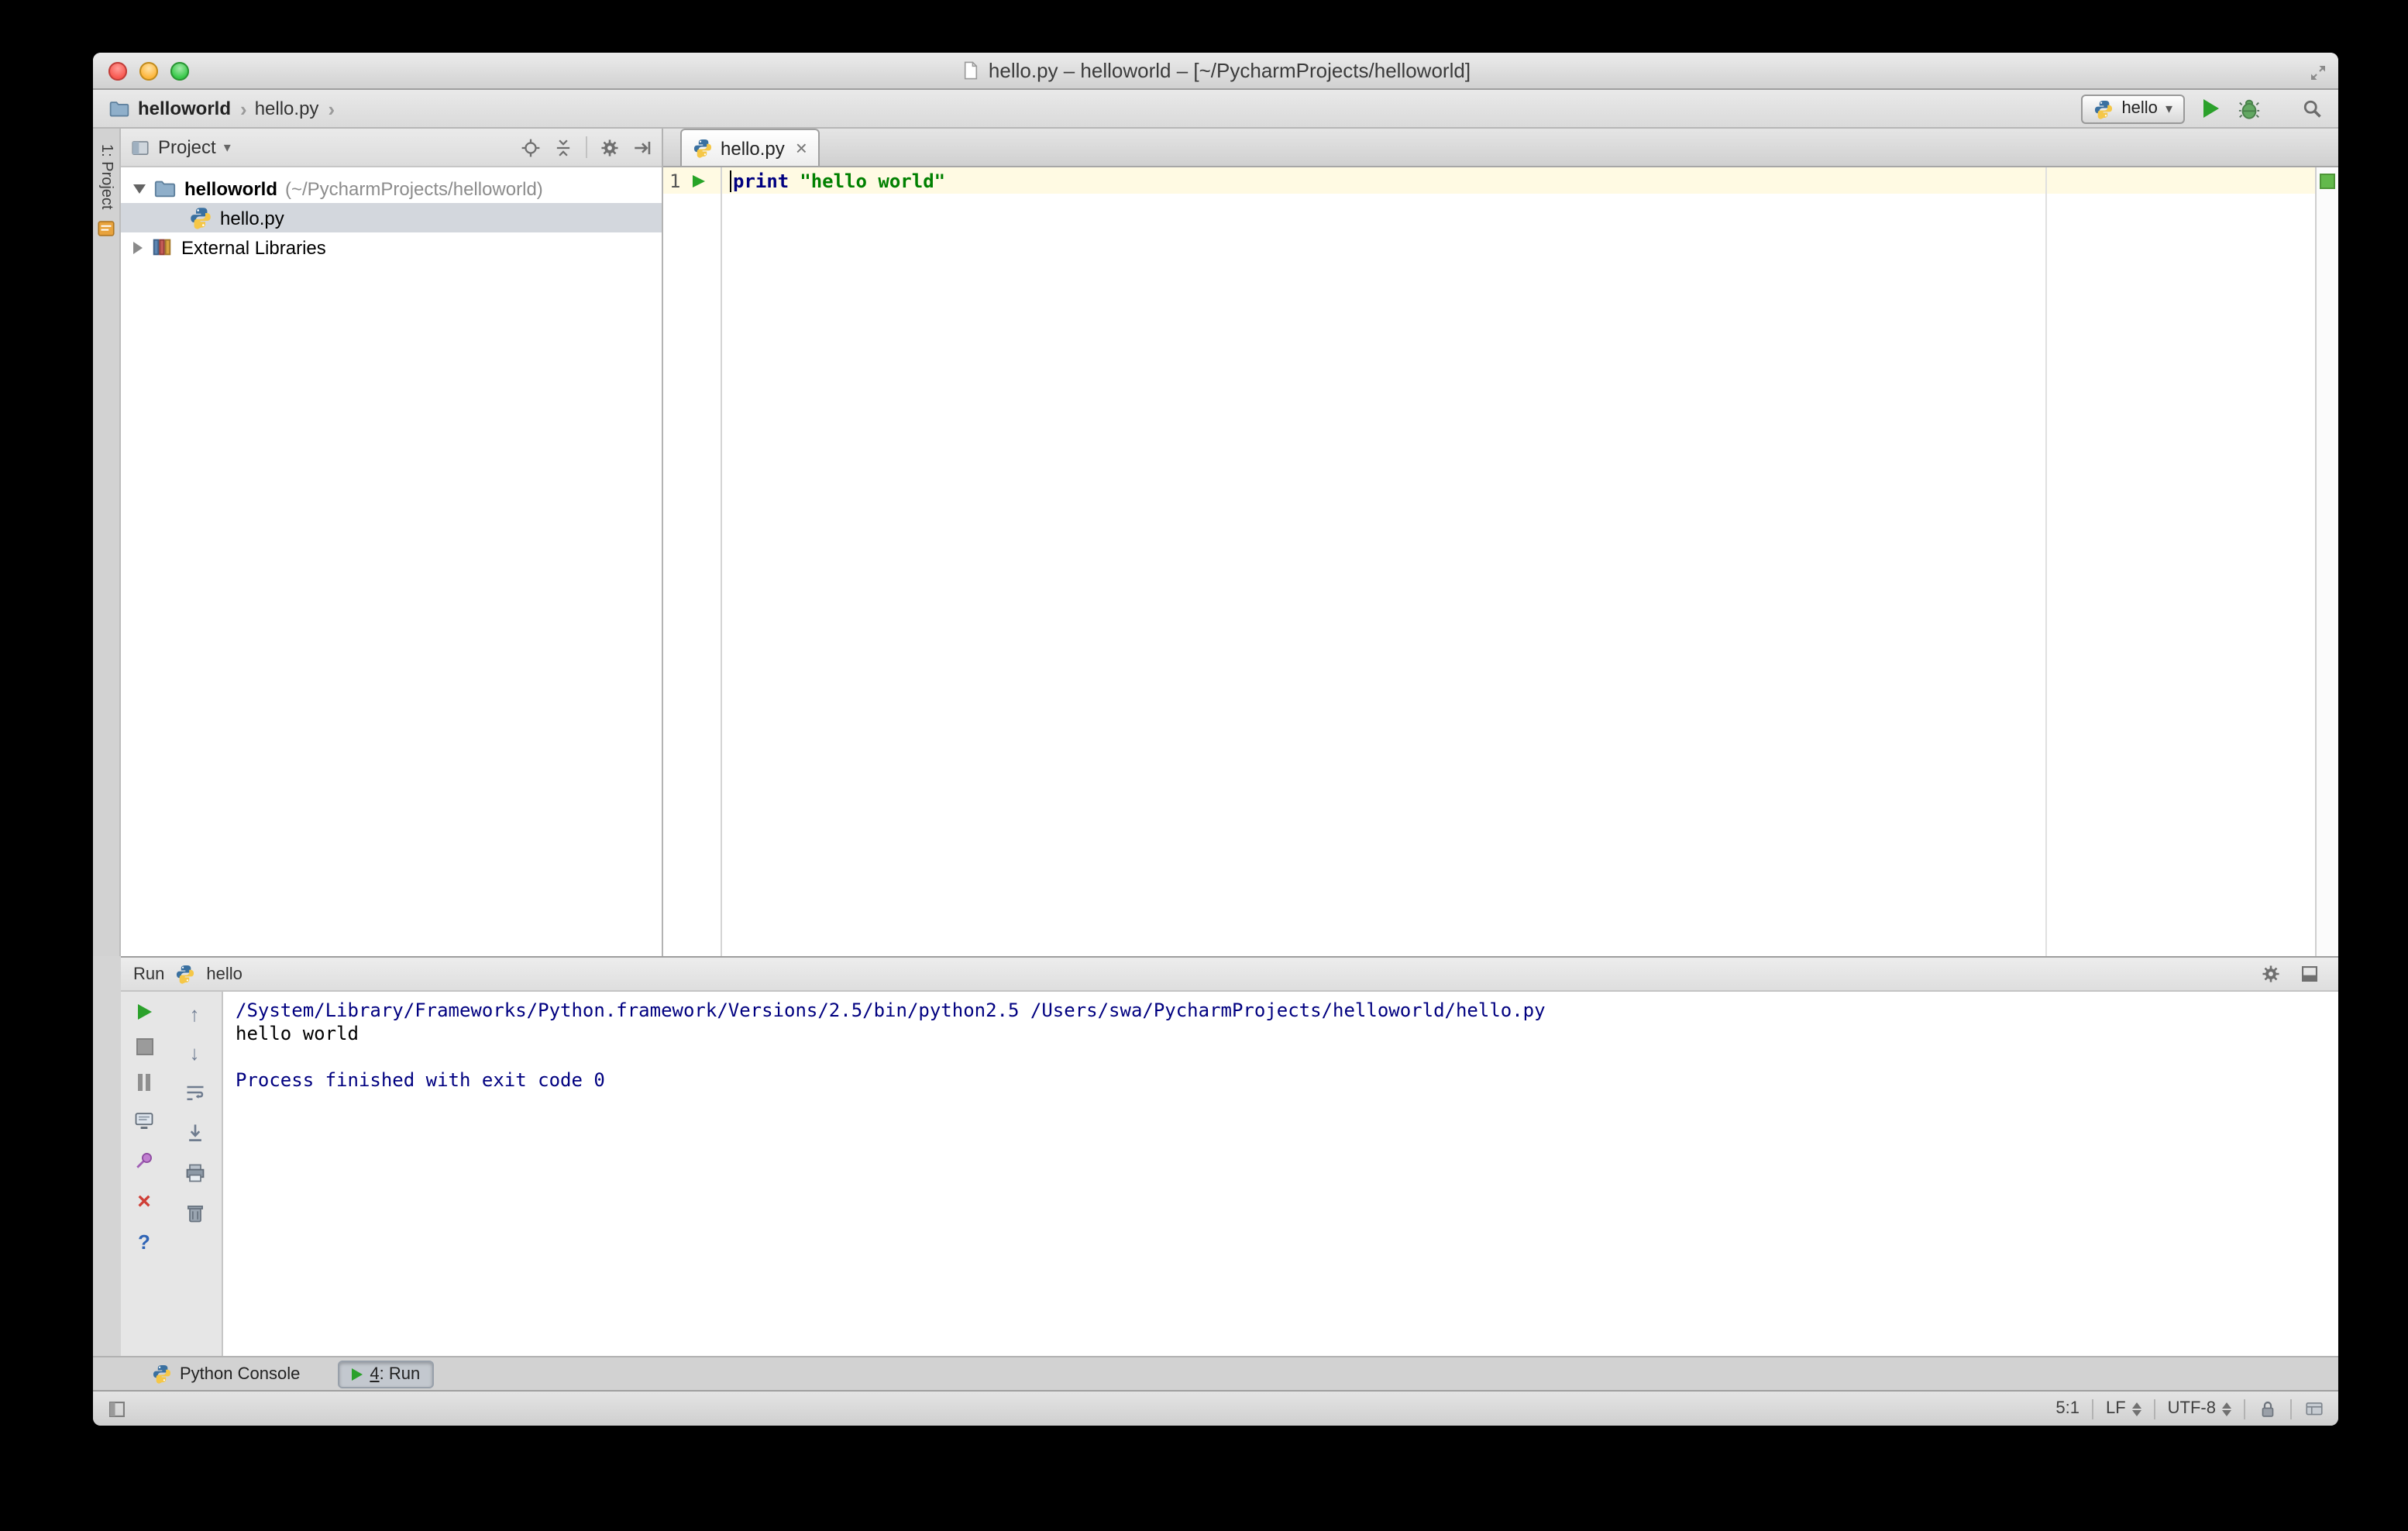  Describe the element at coordinates (971, 70) in the screenshot. I see `document-icon` at that location.